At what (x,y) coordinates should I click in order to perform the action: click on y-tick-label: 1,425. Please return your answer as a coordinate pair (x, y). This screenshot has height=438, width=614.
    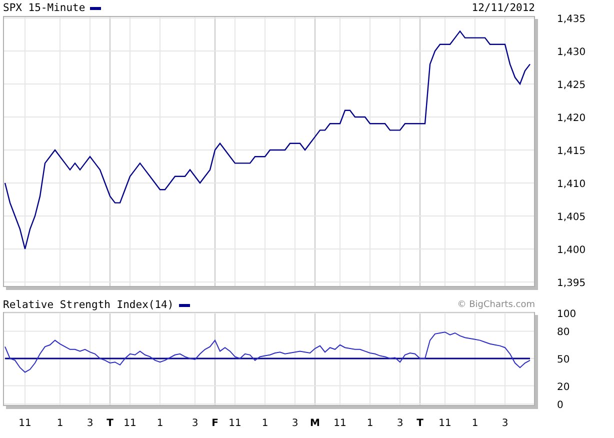
    Looking at the image, I should click on (571, 85).